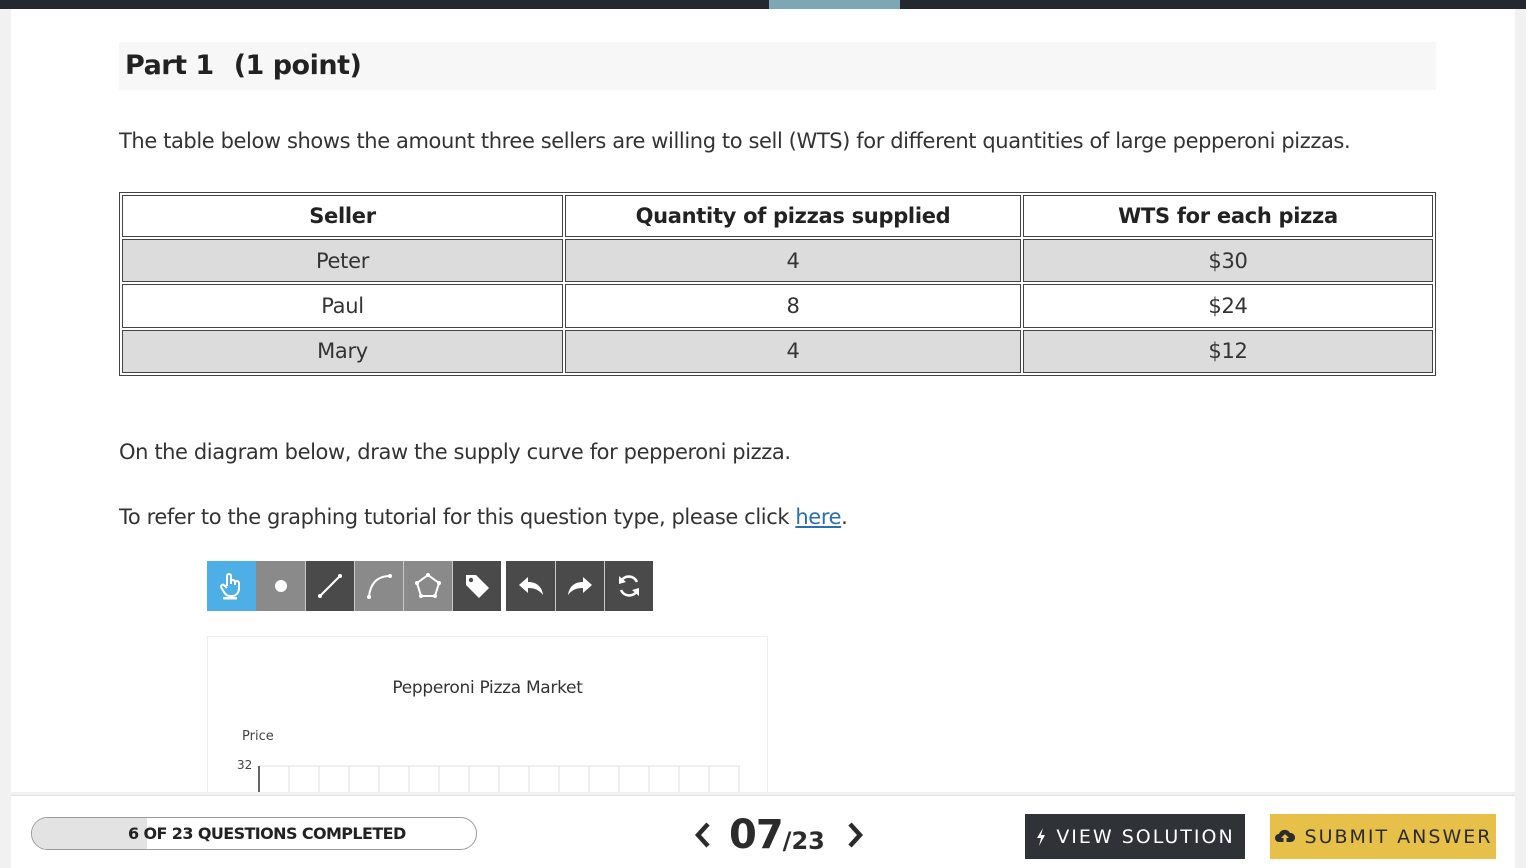 The image size is (1526, 868). I want to click on curve-tool, so click(378, 586).